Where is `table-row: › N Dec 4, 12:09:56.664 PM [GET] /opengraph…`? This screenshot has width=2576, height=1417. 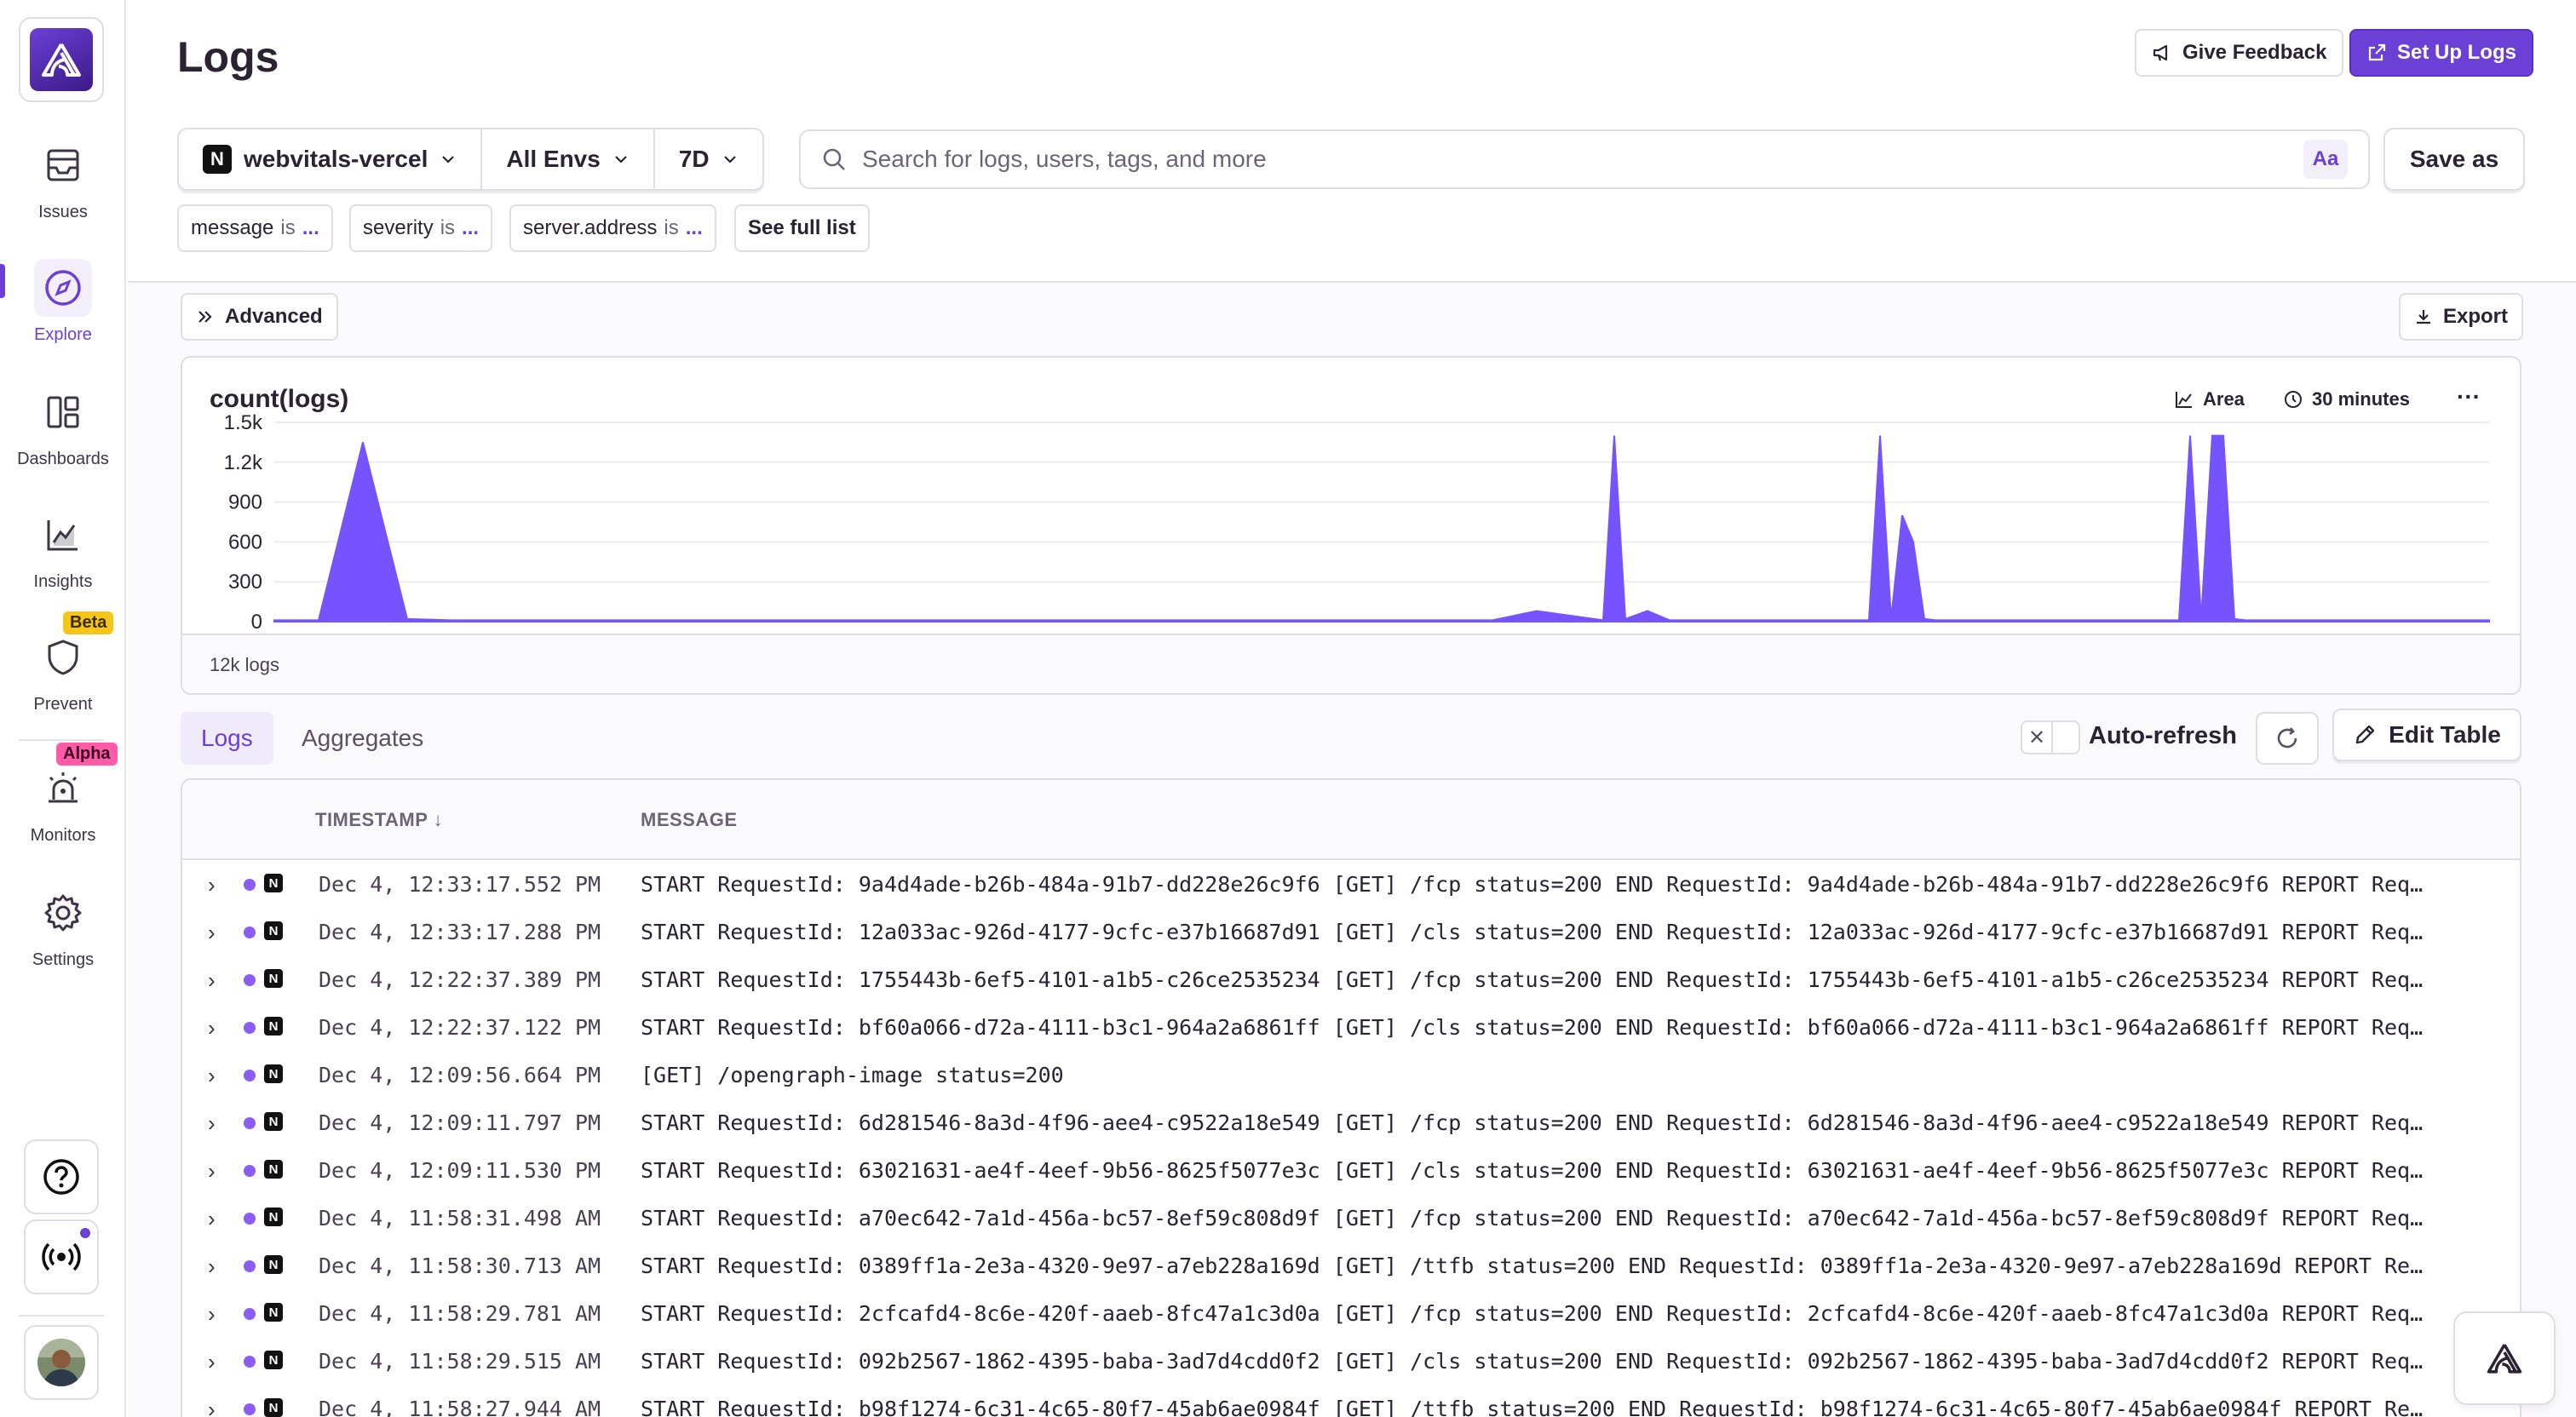 table-row: › N Dec 4, 12:09:56.664 PM [GET] /opengraph… is located at coordinates (1351, 1075).